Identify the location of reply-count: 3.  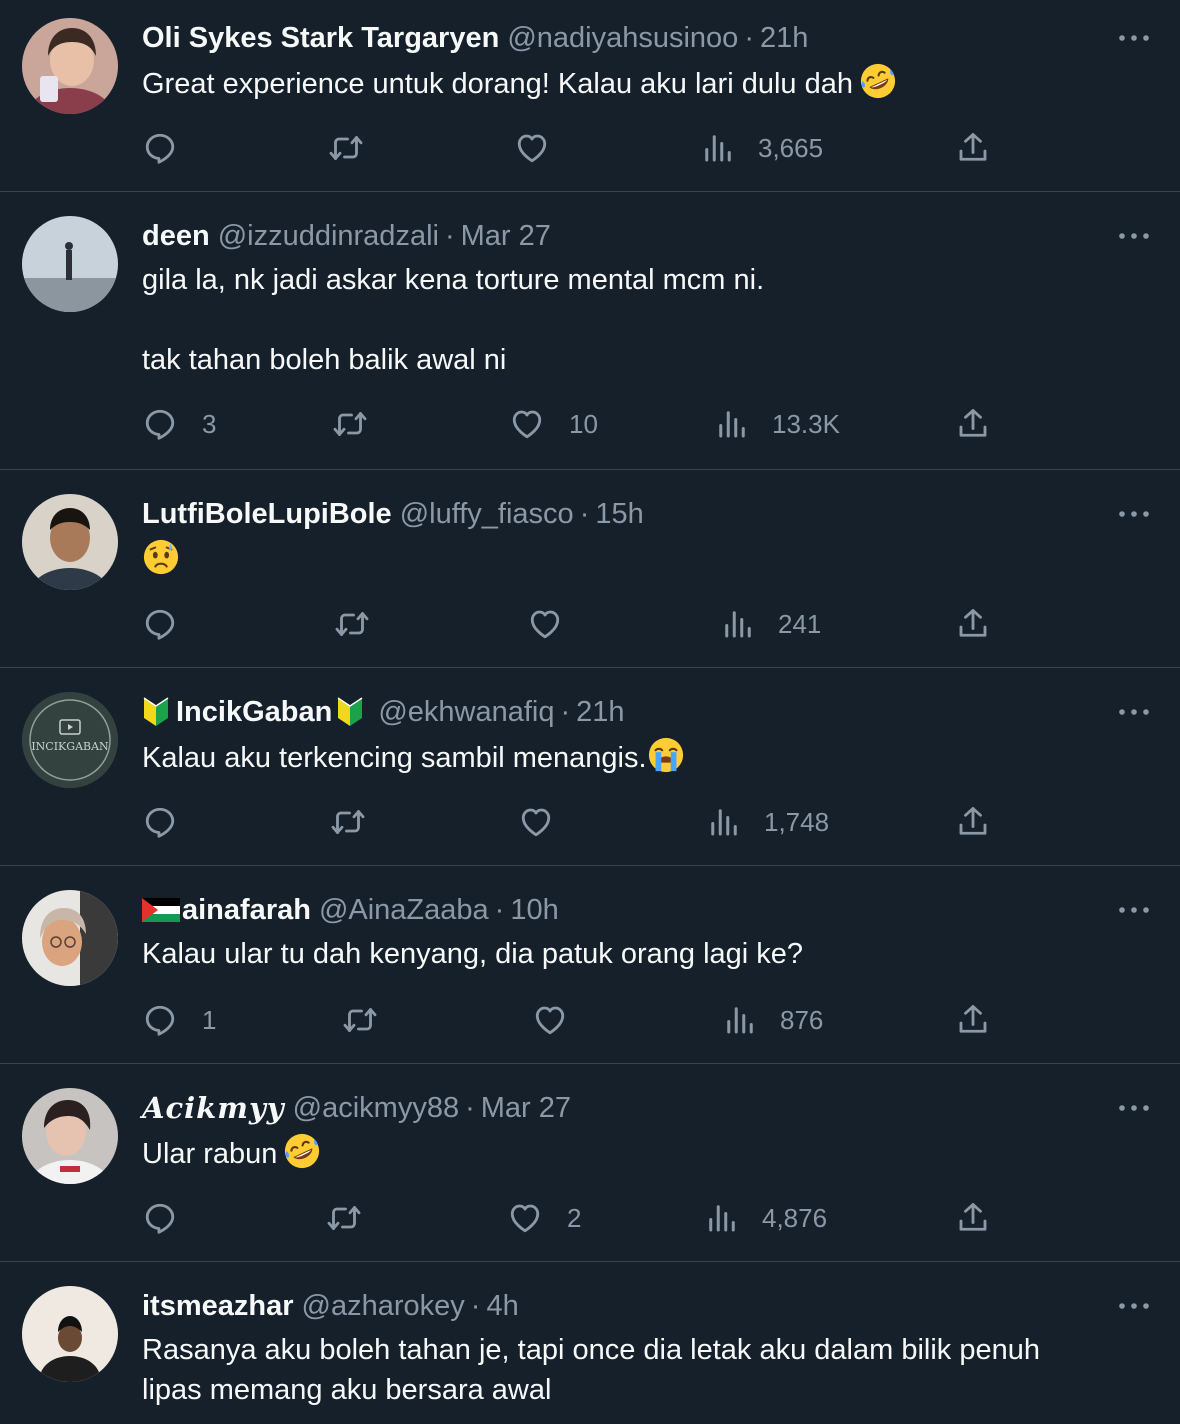
(209, 423).